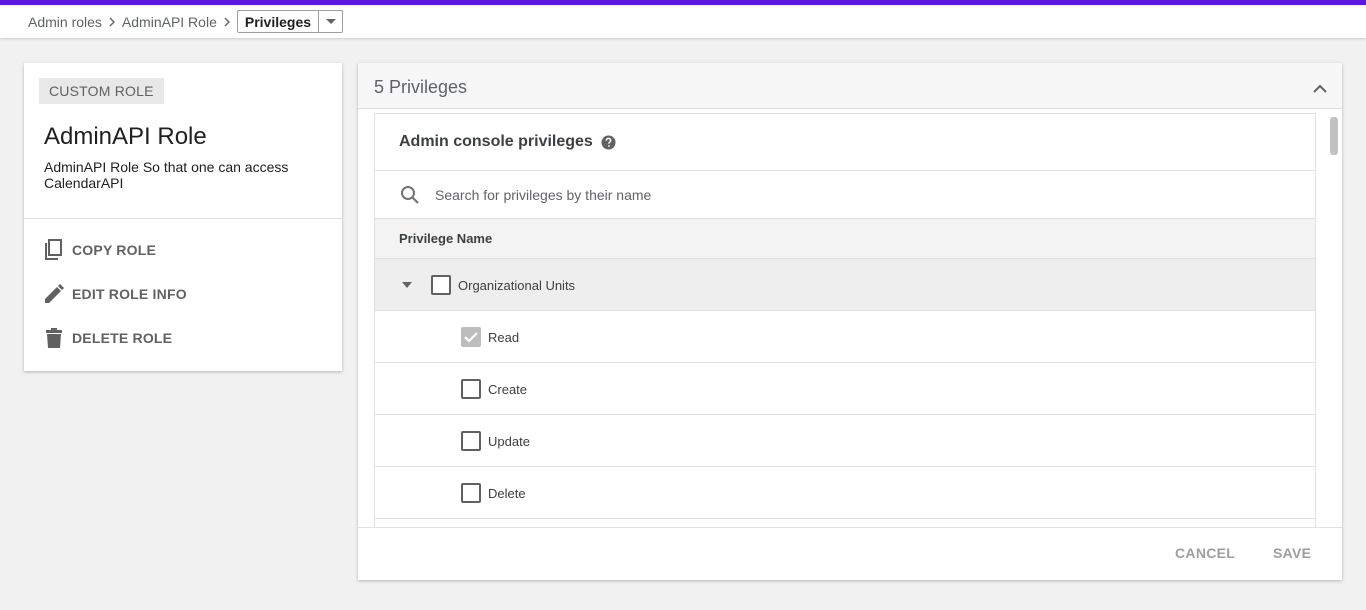 The height and width of the screenshot is (610, 1366). Describe the element at coordinates (54, 338) in the screenshot. I see `trash-icon` at that location.